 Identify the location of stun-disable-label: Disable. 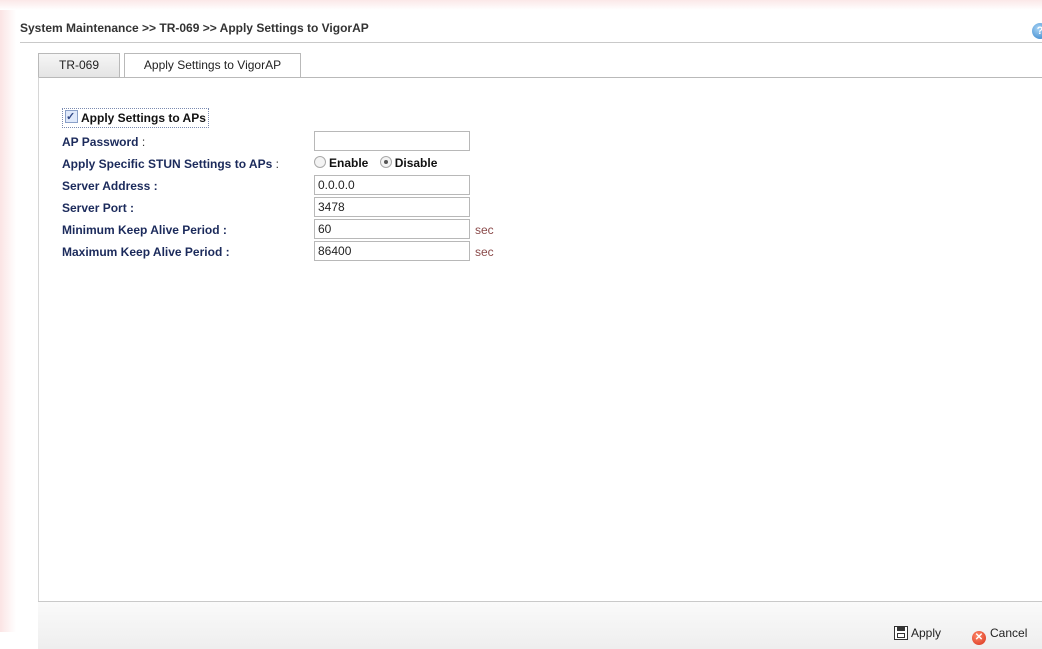
(416, 163).